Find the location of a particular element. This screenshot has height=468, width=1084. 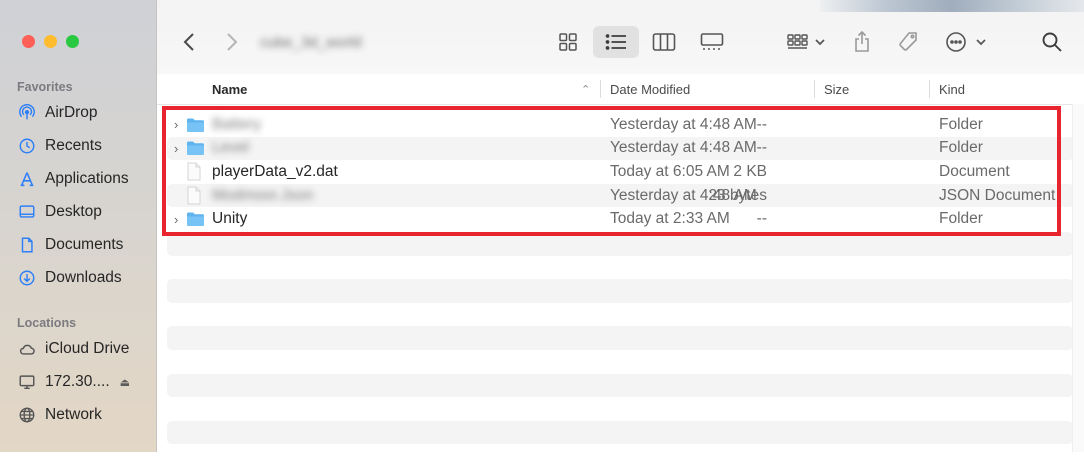

globe-icon is located at coordinates (27, 415).